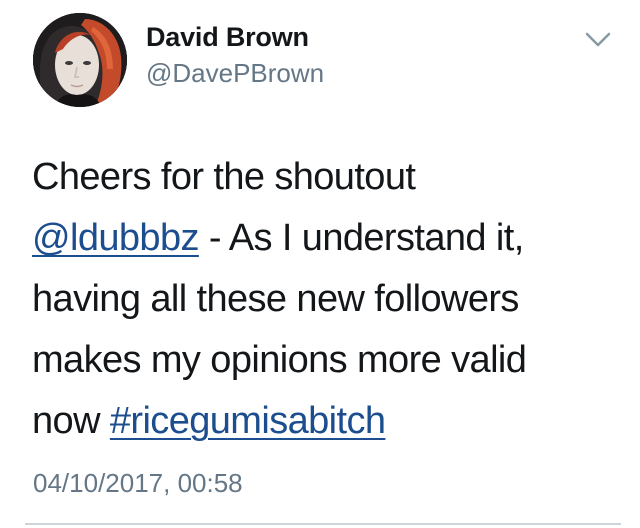  I want to click on divider, so click(323, 524).